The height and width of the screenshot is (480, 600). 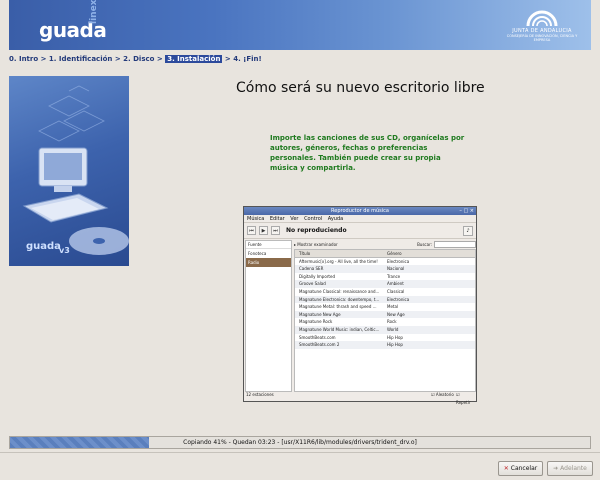 What do you see at coordinates (542, 18) in the screenshot?
I see `junta-emblem-icon` at bounding box center [542, 18].